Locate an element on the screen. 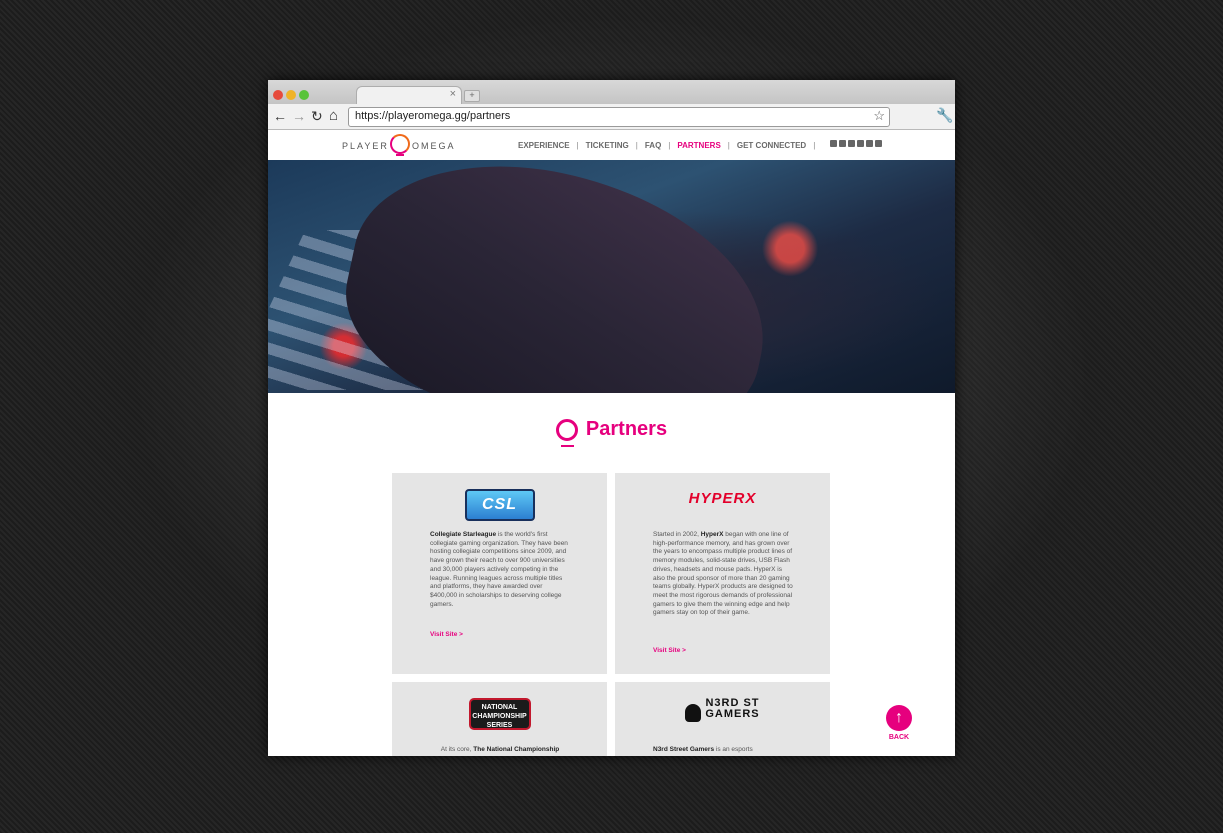  page-title-text: Partners is located at coordinates (626, 429).